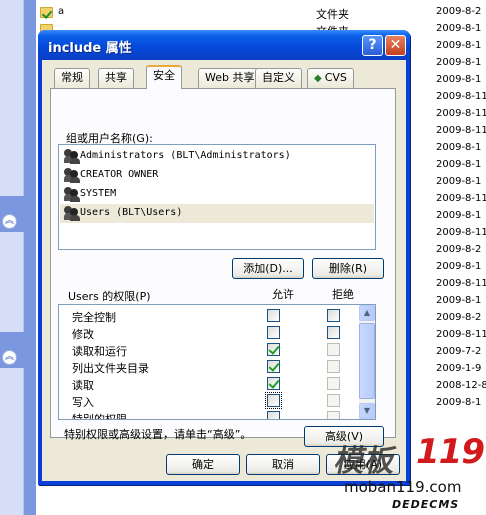 The width and height of the screenshot is (486, 515). I want to click on allow-header: 允许, so click(283, 294).